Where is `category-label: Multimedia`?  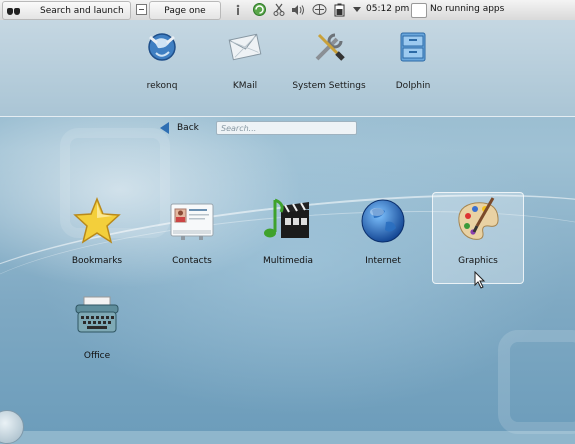 category-label: Multimedia is located at coordinates (288, 261).